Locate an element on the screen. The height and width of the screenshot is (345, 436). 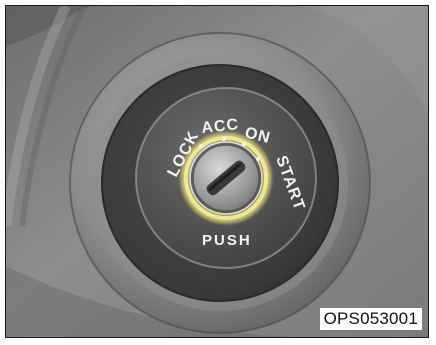
position-dot-lock is located at coordinates (201, 146).